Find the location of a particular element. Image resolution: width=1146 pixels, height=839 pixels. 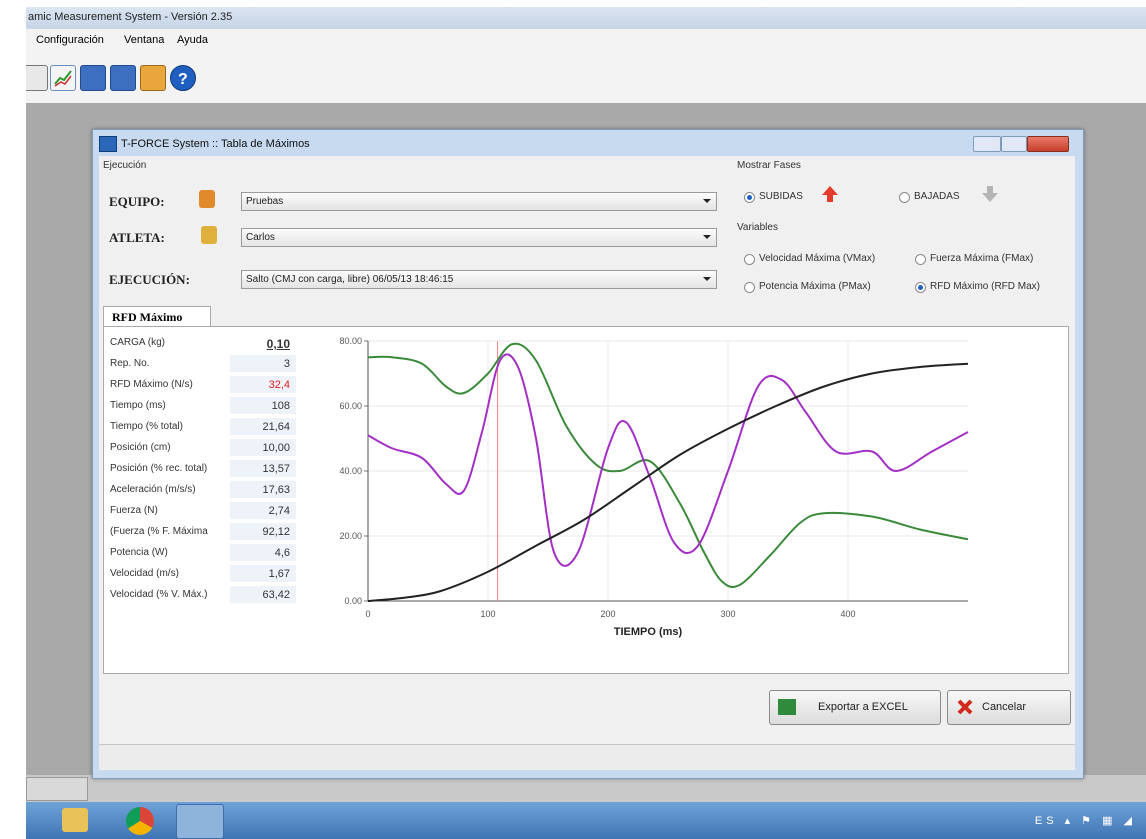

value-cell: 13,57 is located at coordinates (263, 468).